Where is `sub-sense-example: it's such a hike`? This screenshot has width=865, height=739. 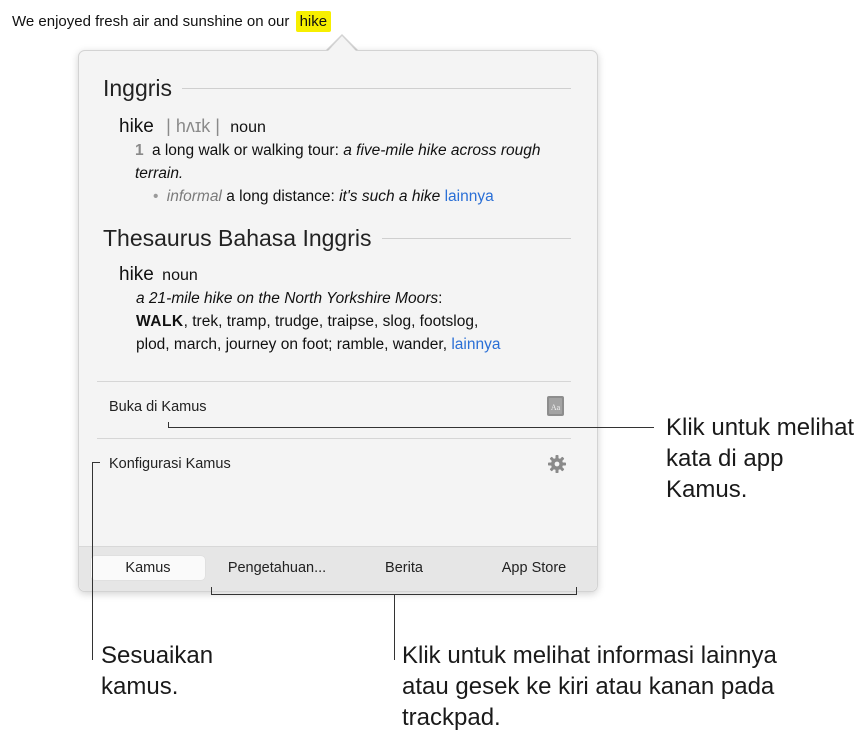 sub-sense-example: it's such a hike is located at coordinates (390, 196).